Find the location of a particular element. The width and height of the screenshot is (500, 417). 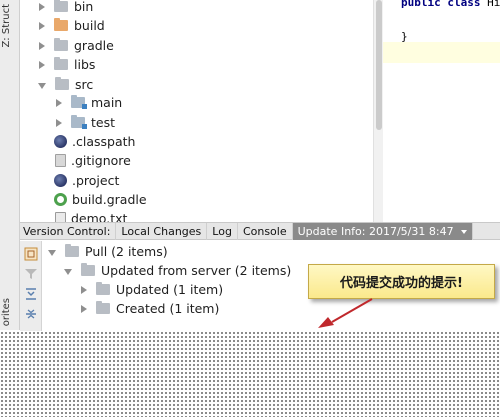

collapse-all-icon is located at coordinates (31, 314).